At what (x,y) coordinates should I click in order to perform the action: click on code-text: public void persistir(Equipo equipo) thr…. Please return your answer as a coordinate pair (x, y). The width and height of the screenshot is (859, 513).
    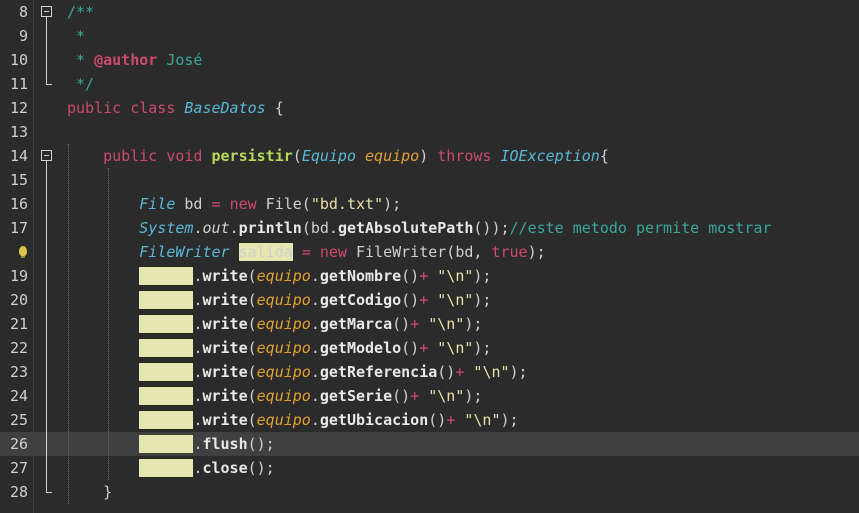
    Looking at the image, I should click on (338, 156).